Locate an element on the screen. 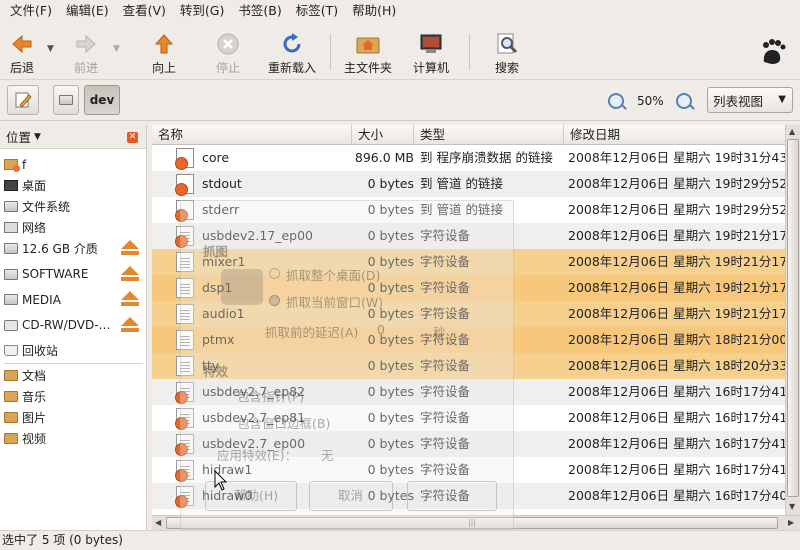  up-button: 向上 is located at coordinates (164, 51).